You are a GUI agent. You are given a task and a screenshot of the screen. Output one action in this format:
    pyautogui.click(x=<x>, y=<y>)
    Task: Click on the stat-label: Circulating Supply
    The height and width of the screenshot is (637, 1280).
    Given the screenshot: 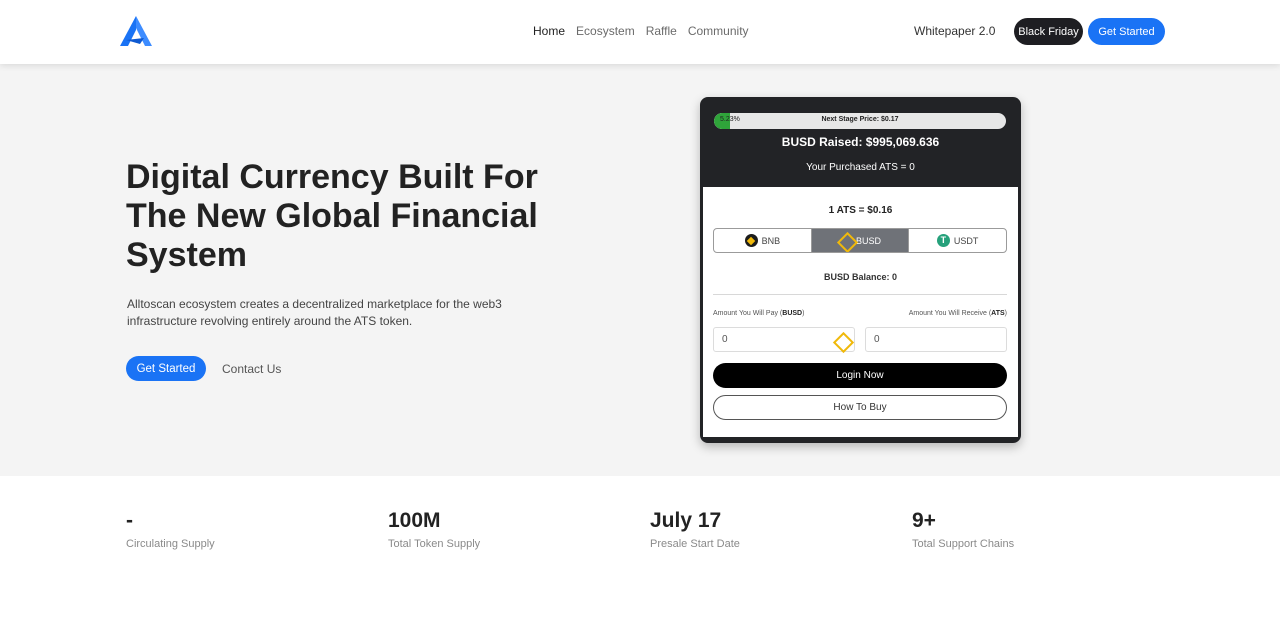 What is the action you would take?
    pyautogui.click(x=170, y=544)
    